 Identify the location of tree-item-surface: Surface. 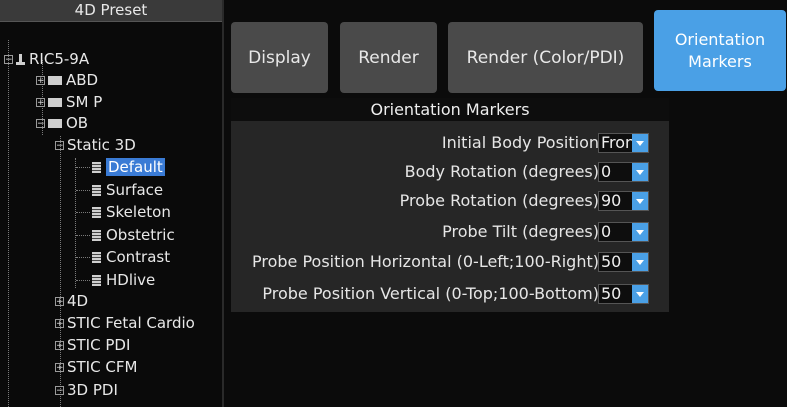
(119, 190).